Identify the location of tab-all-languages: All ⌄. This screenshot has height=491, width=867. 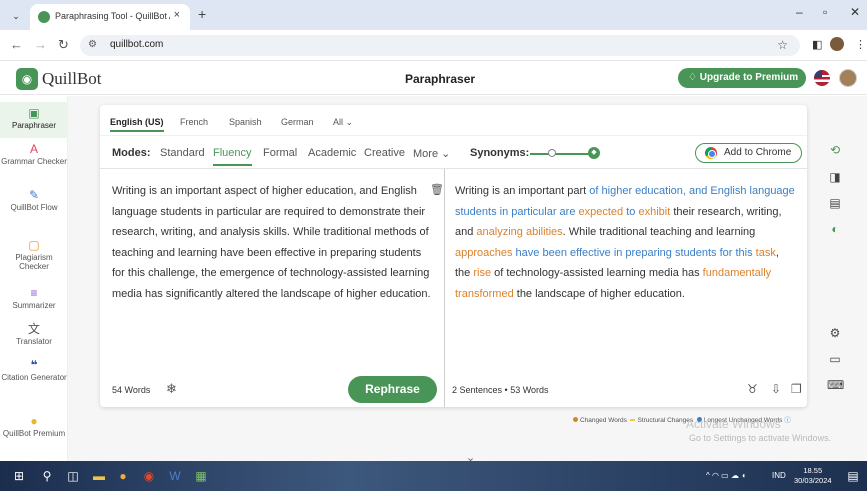
(343, 122).